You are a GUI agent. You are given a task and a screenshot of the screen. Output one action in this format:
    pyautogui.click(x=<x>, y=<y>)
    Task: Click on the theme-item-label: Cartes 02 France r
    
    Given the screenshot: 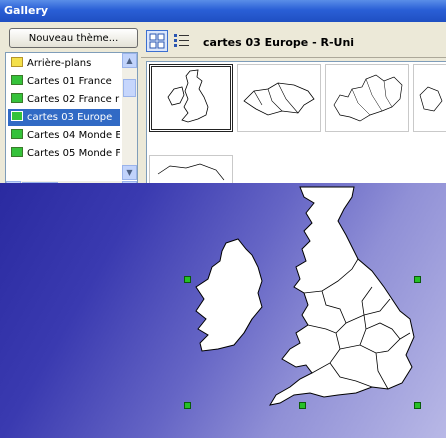 What is the action you would take?
    pyautogui.click(x=73, y=99)
    